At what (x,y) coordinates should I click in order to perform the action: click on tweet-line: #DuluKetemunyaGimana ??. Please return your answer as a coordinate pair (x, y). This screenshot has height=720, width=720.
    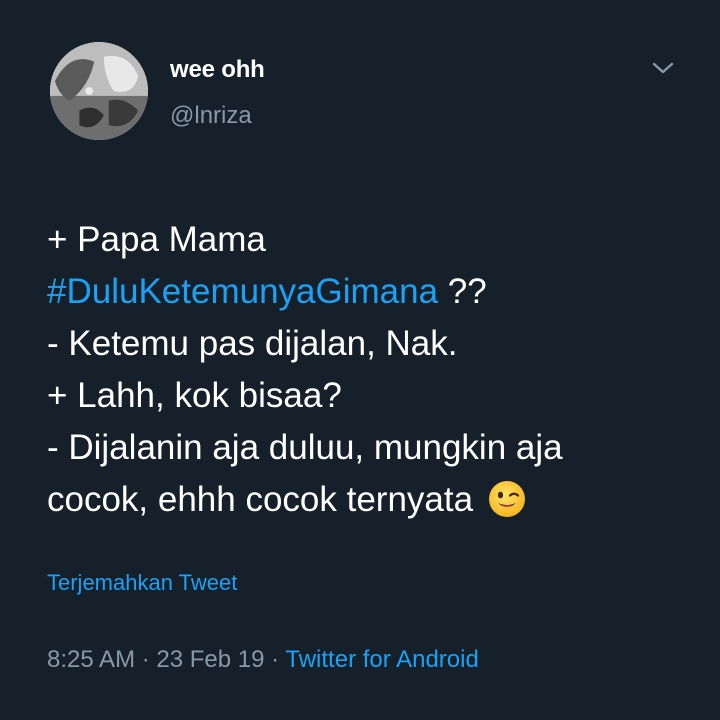
    Looking at the image, I should click on (372, 292).